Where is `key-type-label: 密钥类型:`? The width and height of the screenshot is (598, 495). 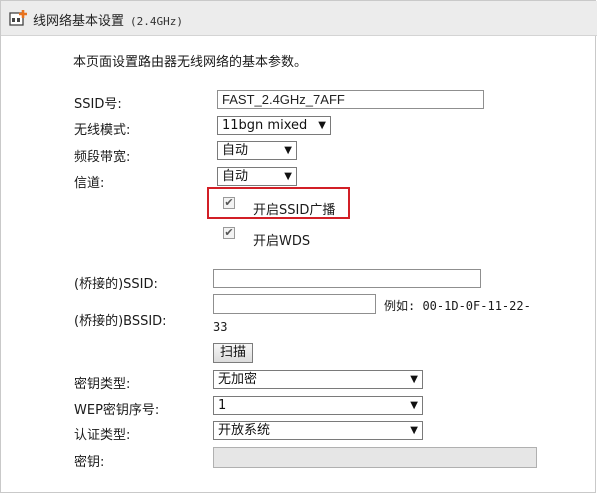 key-type-label: 密钥类型: is located at coordinates (102, 384).